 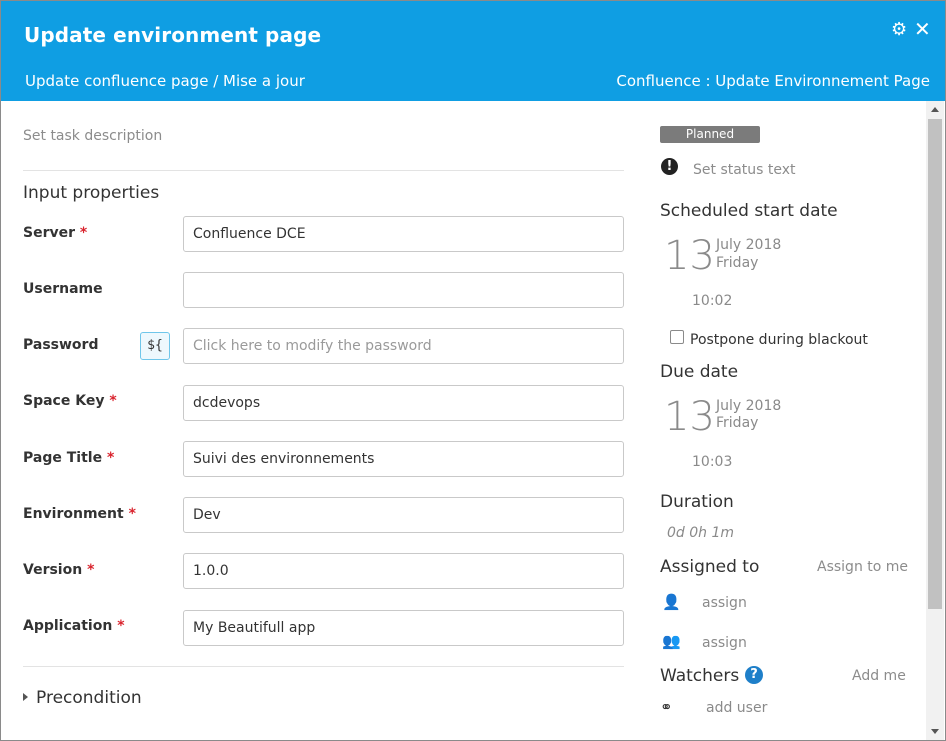 I want to click on team-icon: 👥, so click(x=671, y=641).